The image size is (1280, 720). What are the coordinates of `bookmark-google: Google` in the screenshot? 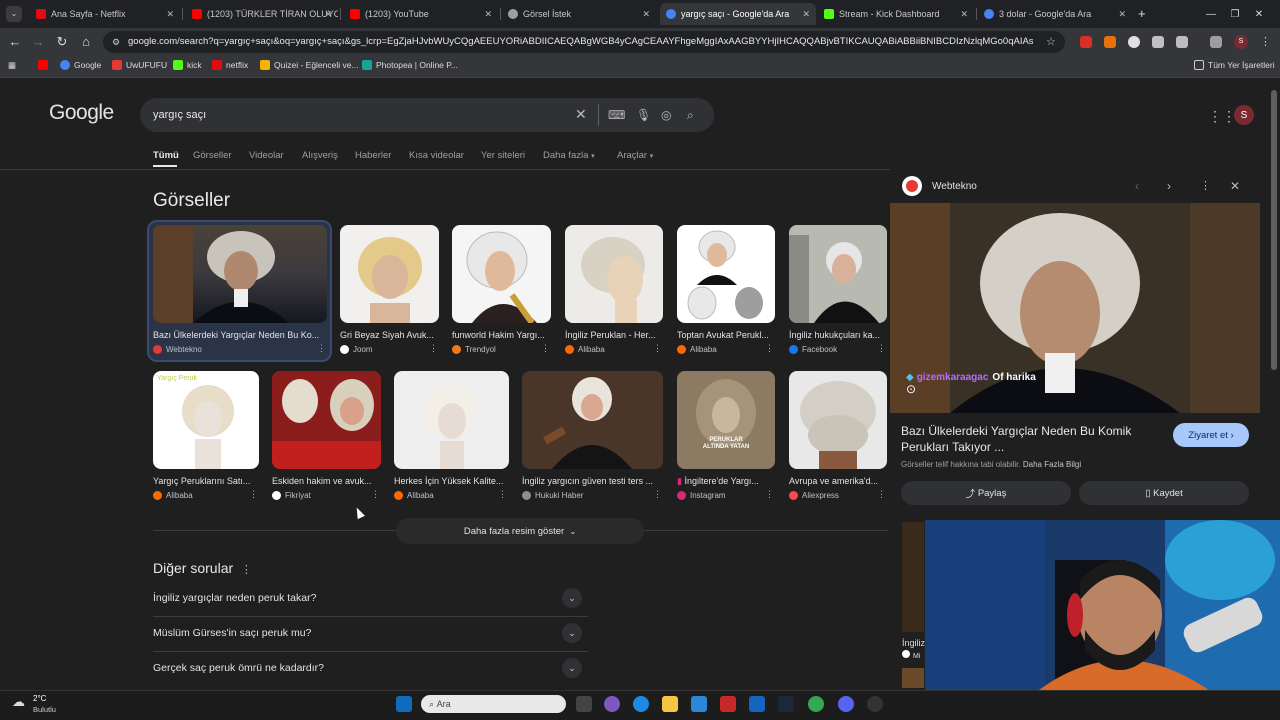 It's located at (80, 65).